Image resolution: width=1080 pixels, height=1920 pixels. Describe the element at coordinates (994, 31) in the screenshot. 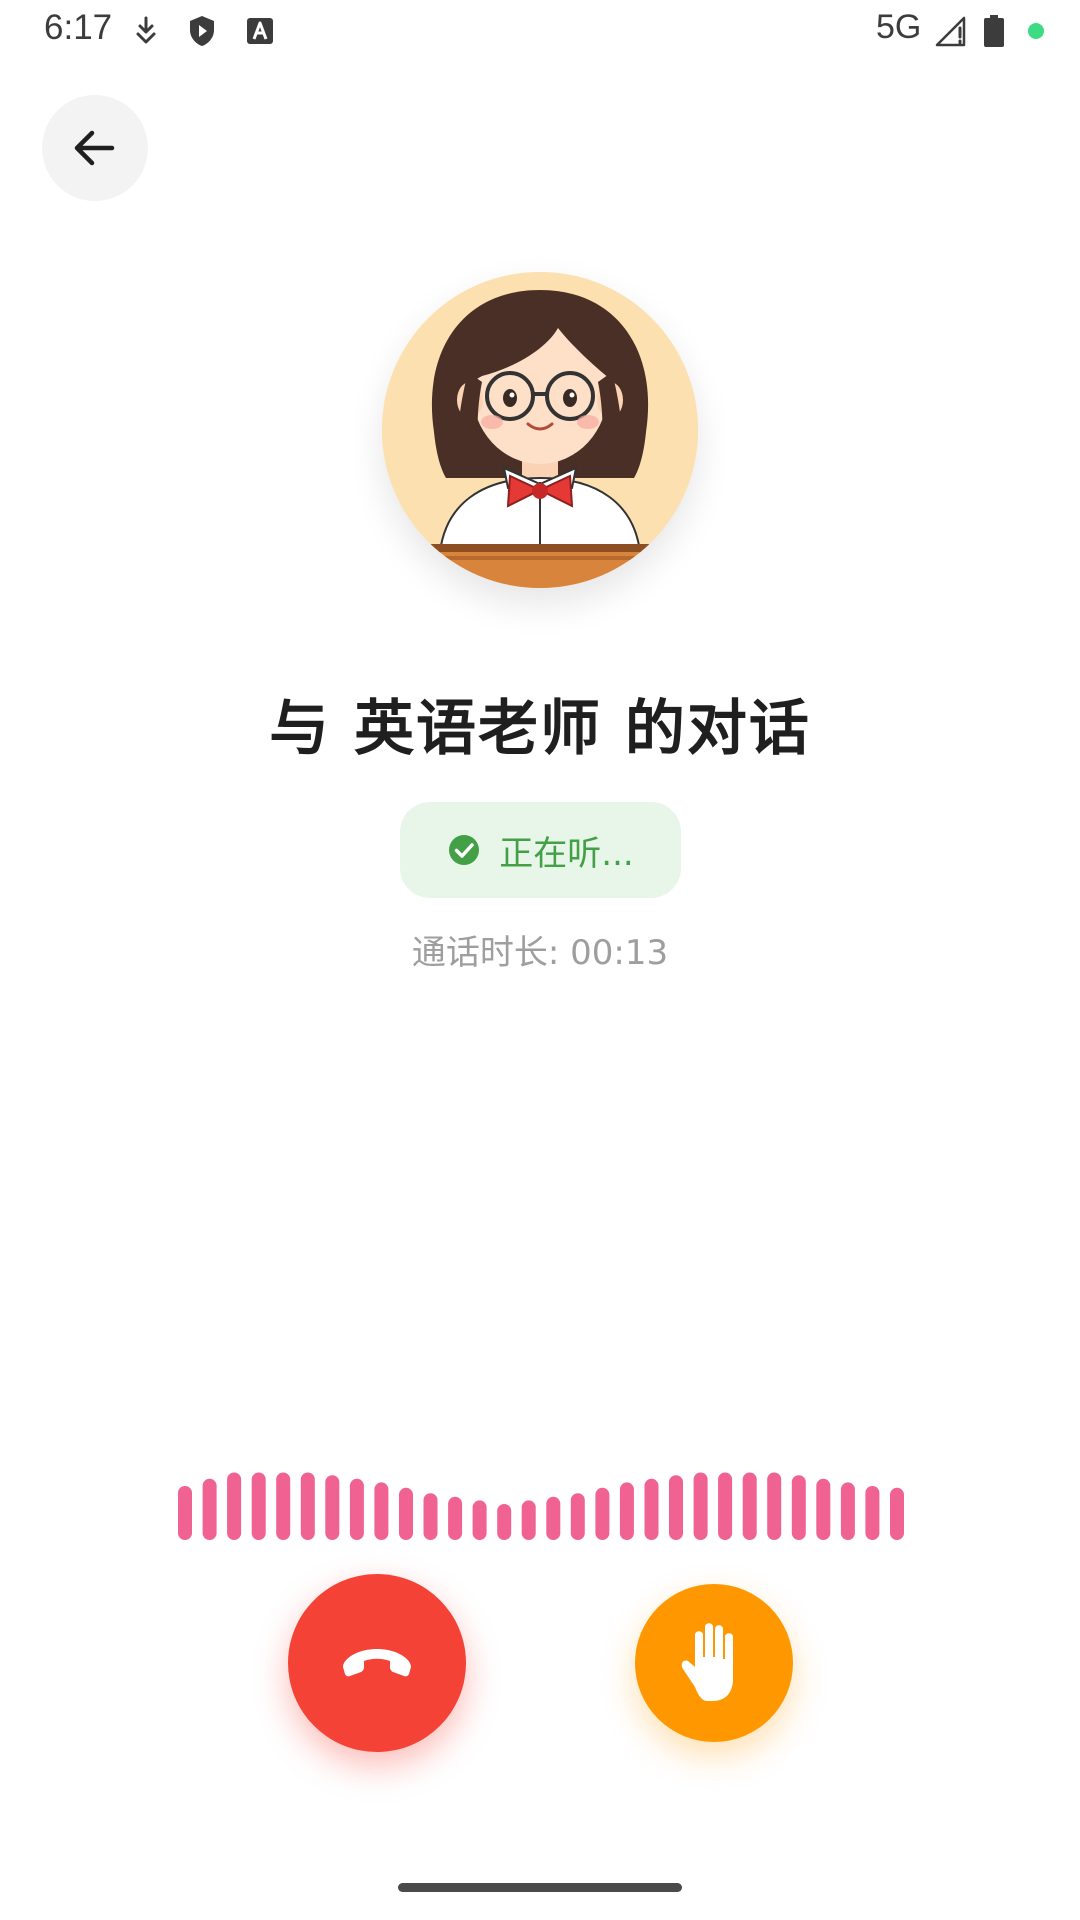

I see `battery-icon` at that location.